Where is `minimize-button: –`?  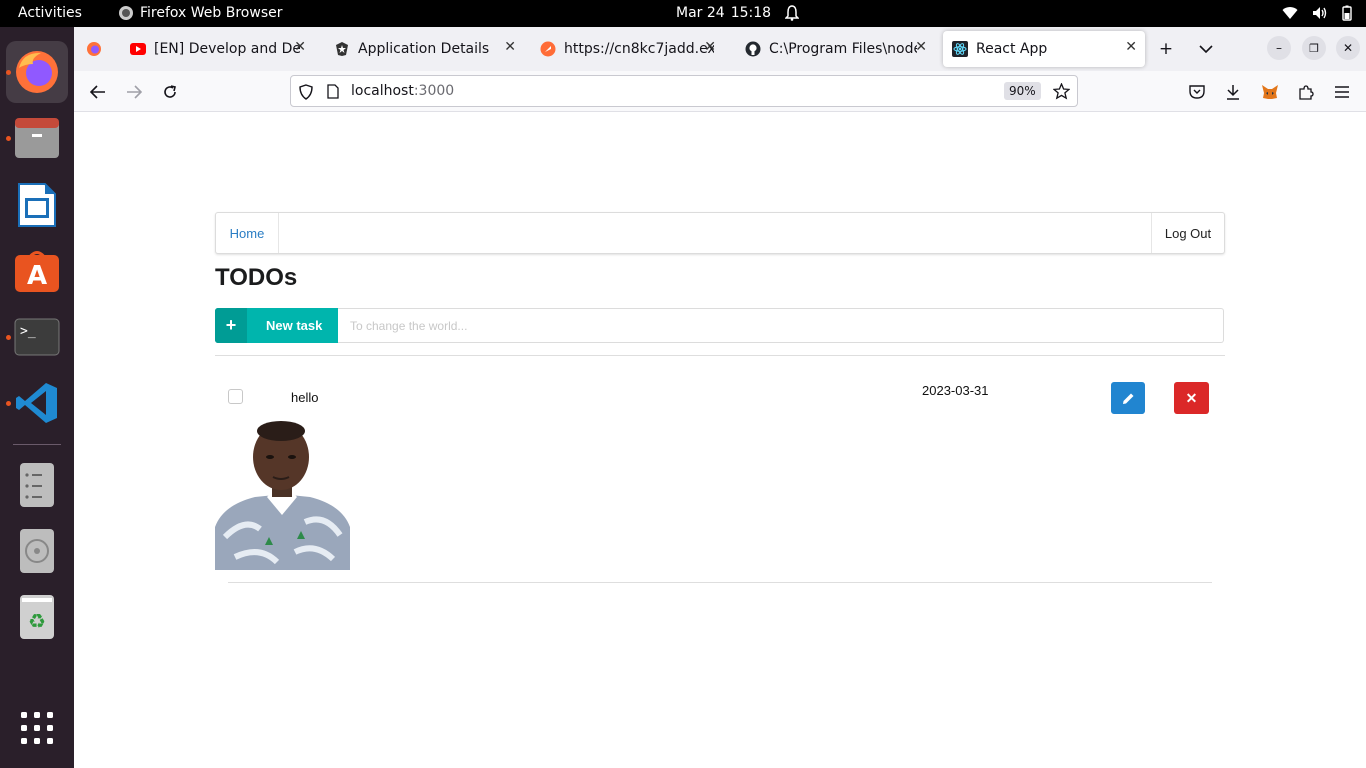 minimize-button: – is located at coordinates (1279, 48).